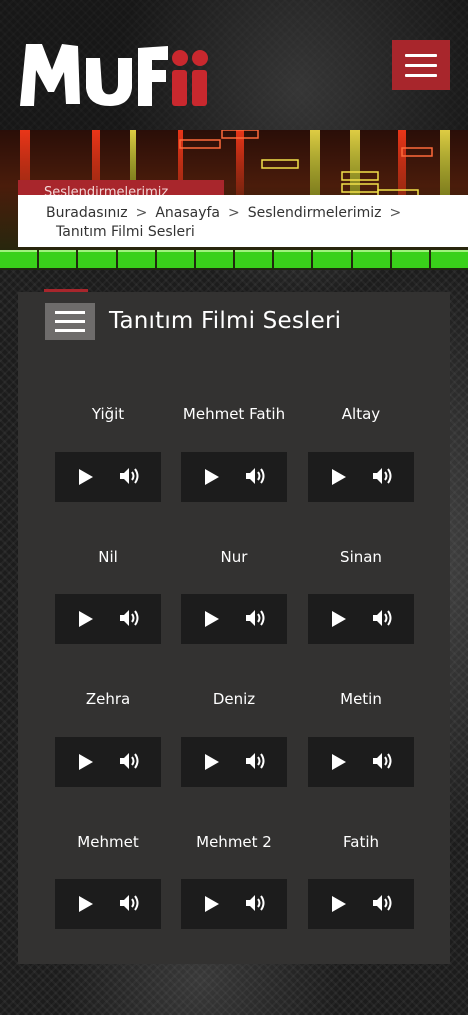 The image size is (468, 1015). What do you see at coordinates (108, 842) in the screenshot?
I see `voice-name: Mehmet` at bounding box center [108, 842].